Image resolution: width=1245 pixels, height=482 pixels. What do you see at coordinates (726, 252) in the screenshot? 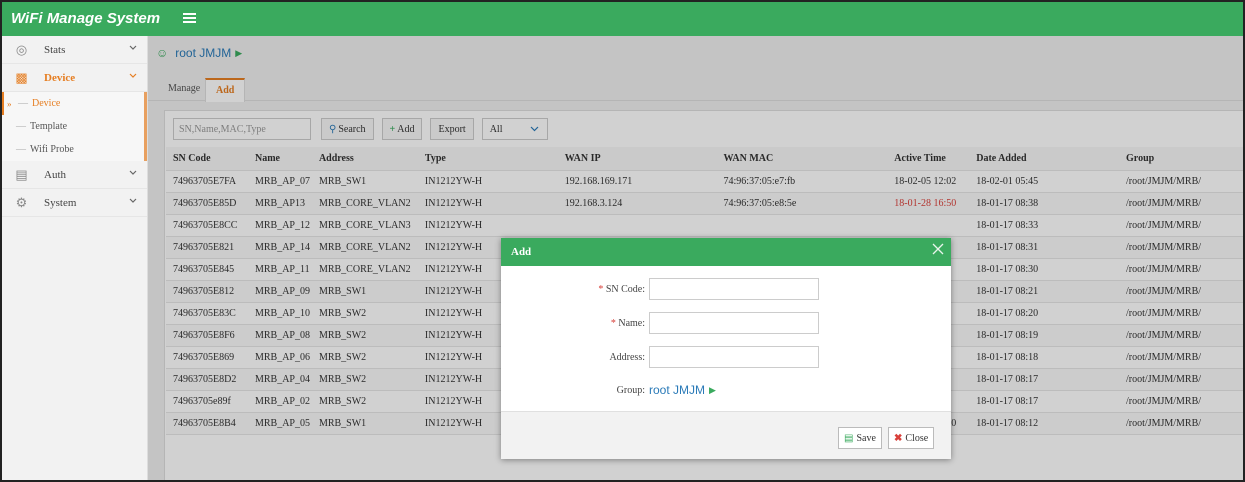
I see `dialog-header: Add` at bounding box center [726, 252].